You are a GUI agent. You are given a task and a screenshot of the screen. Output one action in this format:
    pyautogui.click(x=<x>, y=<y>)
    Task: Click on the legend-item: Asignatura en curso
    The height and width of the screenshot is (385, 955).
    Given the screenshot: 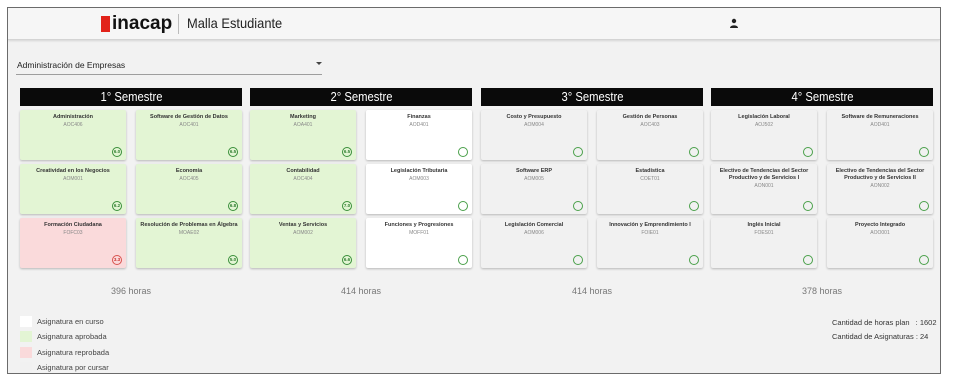 What is the action you would take?
    pyautogui.click(x=62, y=321)
    